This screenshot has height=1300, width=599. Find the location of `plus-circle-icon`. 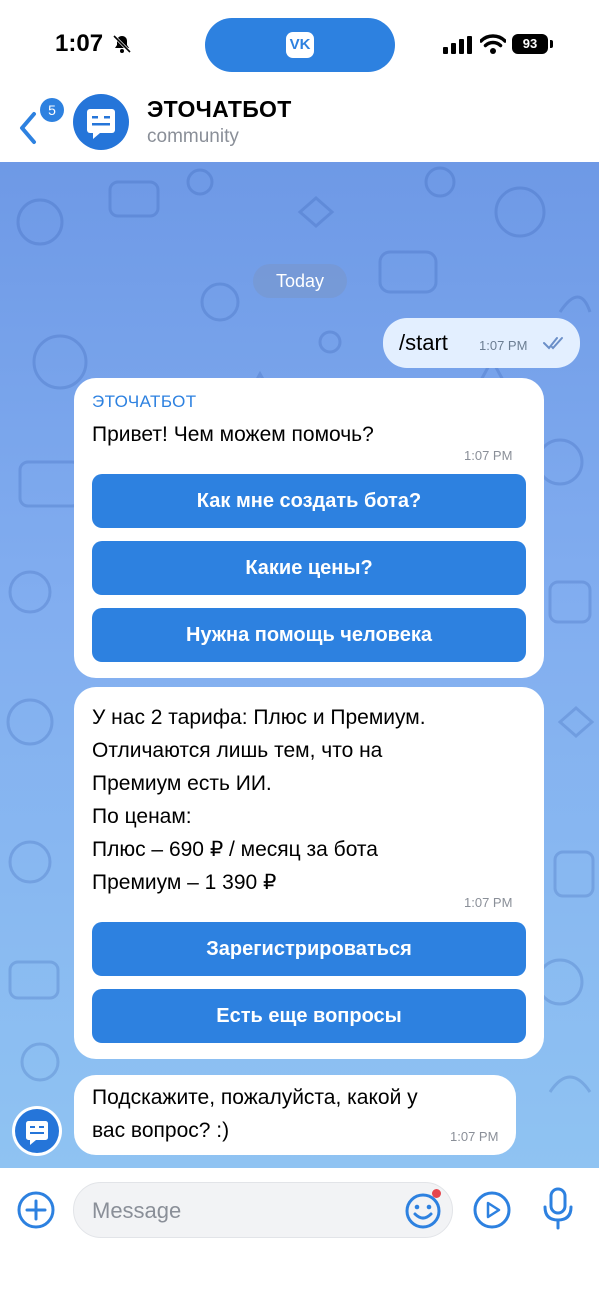

plus-circle-icon is located at coordinates (36, 1210).